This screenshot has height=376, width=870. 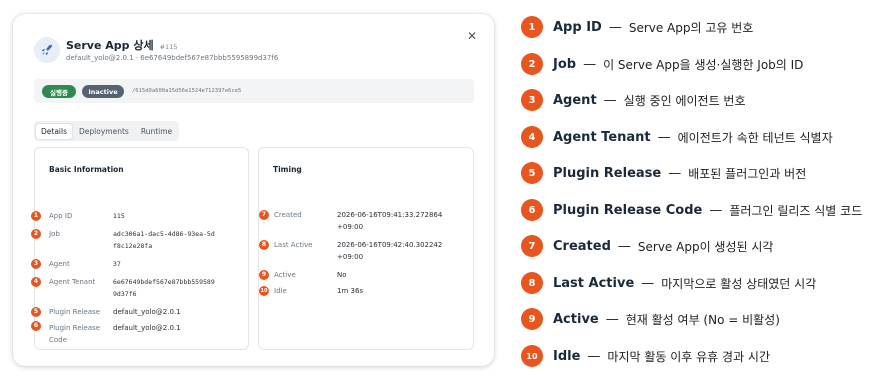 What do you see at coordinates (350, 291) in the screenshot?
I see `value-idle: 1m 36s` at bounding box center [350, 291].